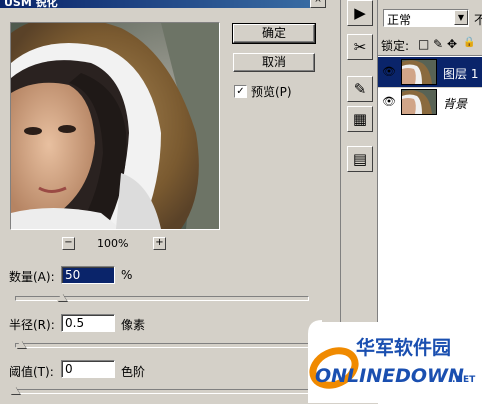 Image resolution: width=482 pixels, height=404 pixels. What do you see at coordinates (399, 20) in the screenshot?
I see `blend-mode-value: 正常` at bounding box center [399, 20].